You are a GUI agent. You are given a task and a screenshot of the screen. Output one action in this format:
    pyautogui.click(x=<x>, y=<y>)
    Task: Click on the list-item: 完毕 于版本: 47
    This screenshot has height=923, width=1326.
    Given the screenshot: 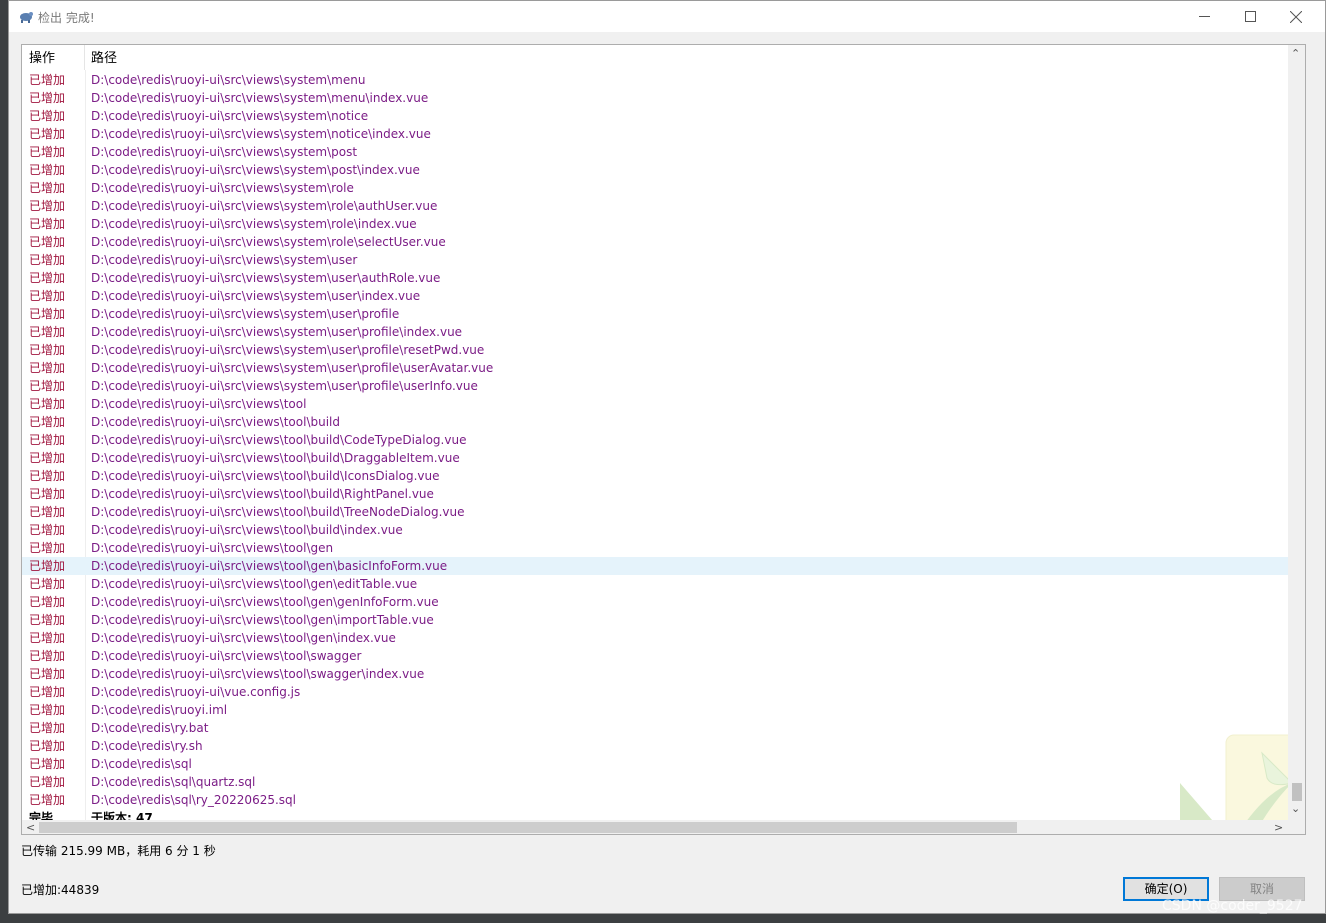 What is the action you would take?
    pyautogui.click(x=655, y=814)
    